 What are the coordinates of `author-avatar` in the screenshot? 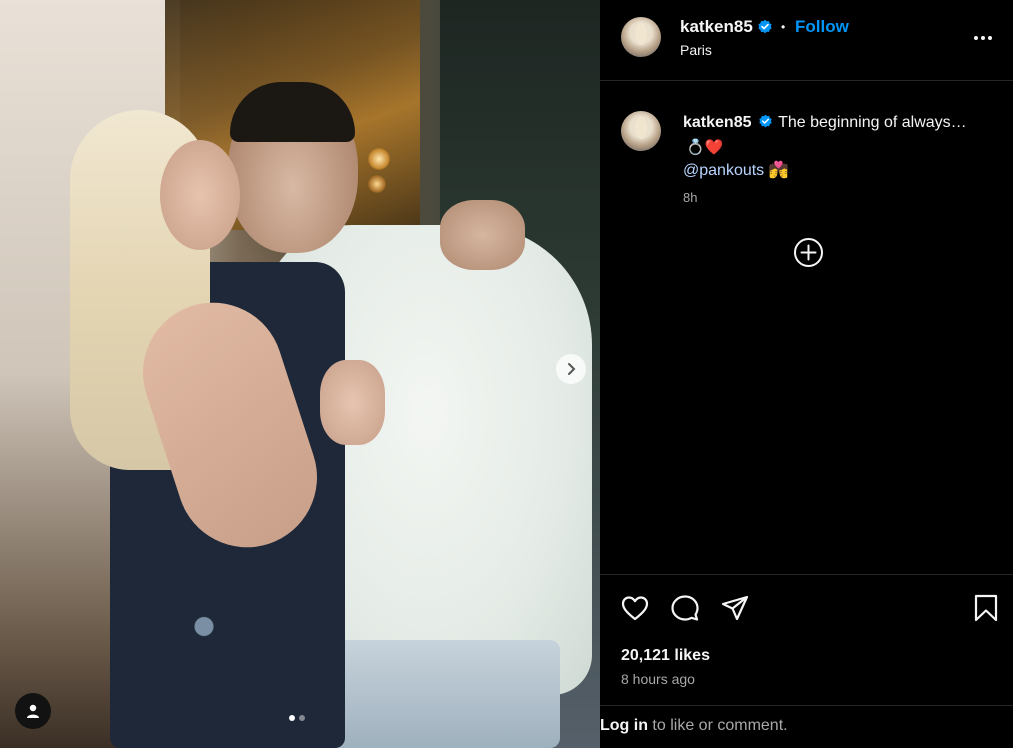 It's located at (641, 37).